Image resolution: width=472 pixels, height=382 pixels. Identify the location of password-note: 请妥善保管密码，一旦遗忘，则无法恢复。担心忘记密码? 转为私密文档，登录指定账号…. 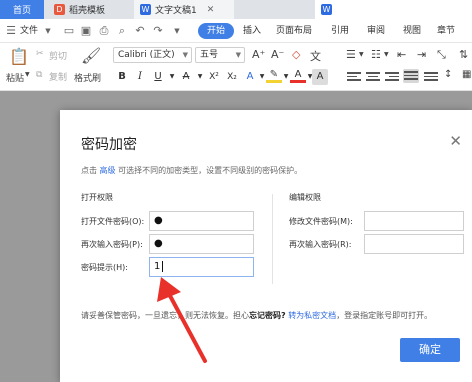
(256, 315).